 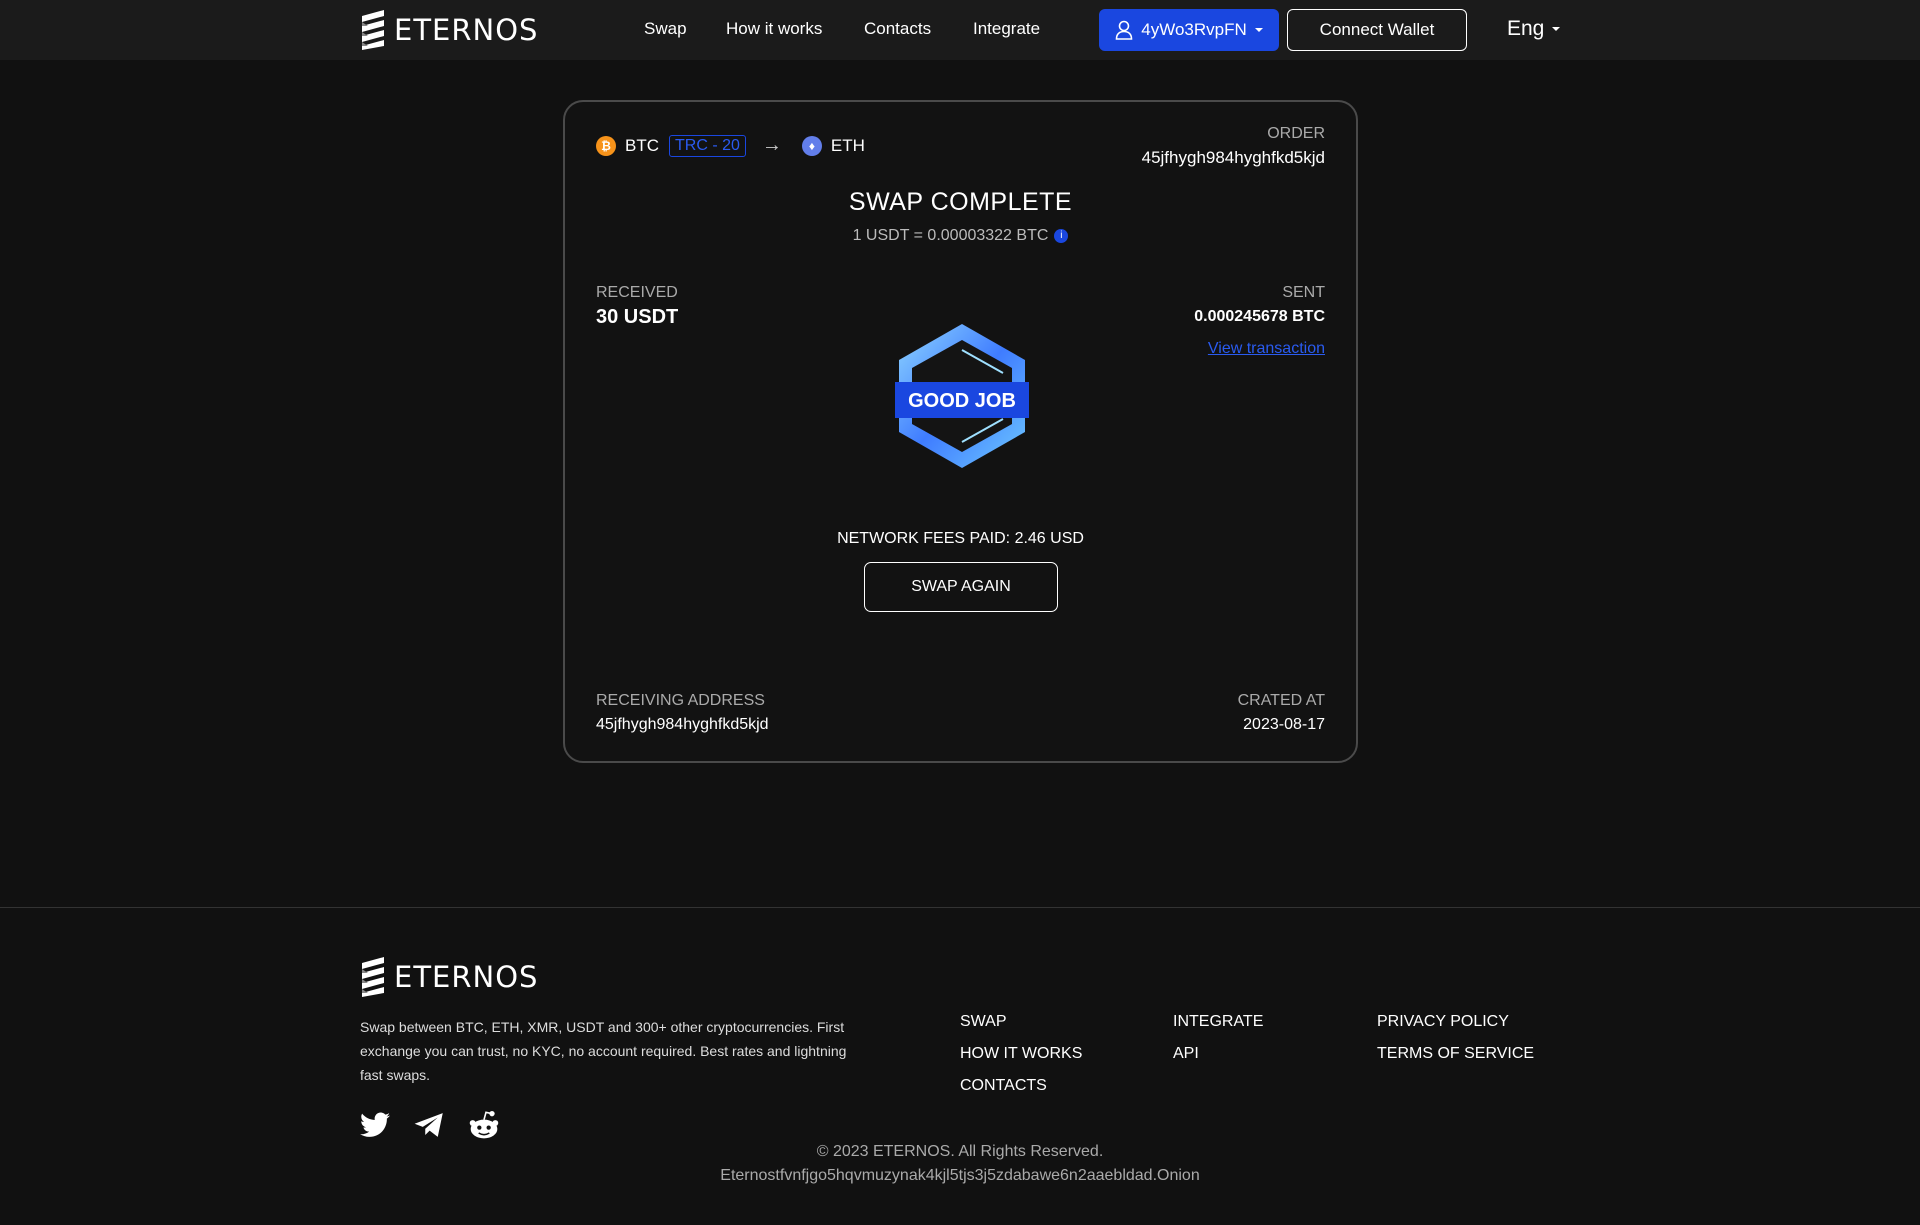 I want to click on good-job-badge: GOOD JOB, so click(x=962, y=396).